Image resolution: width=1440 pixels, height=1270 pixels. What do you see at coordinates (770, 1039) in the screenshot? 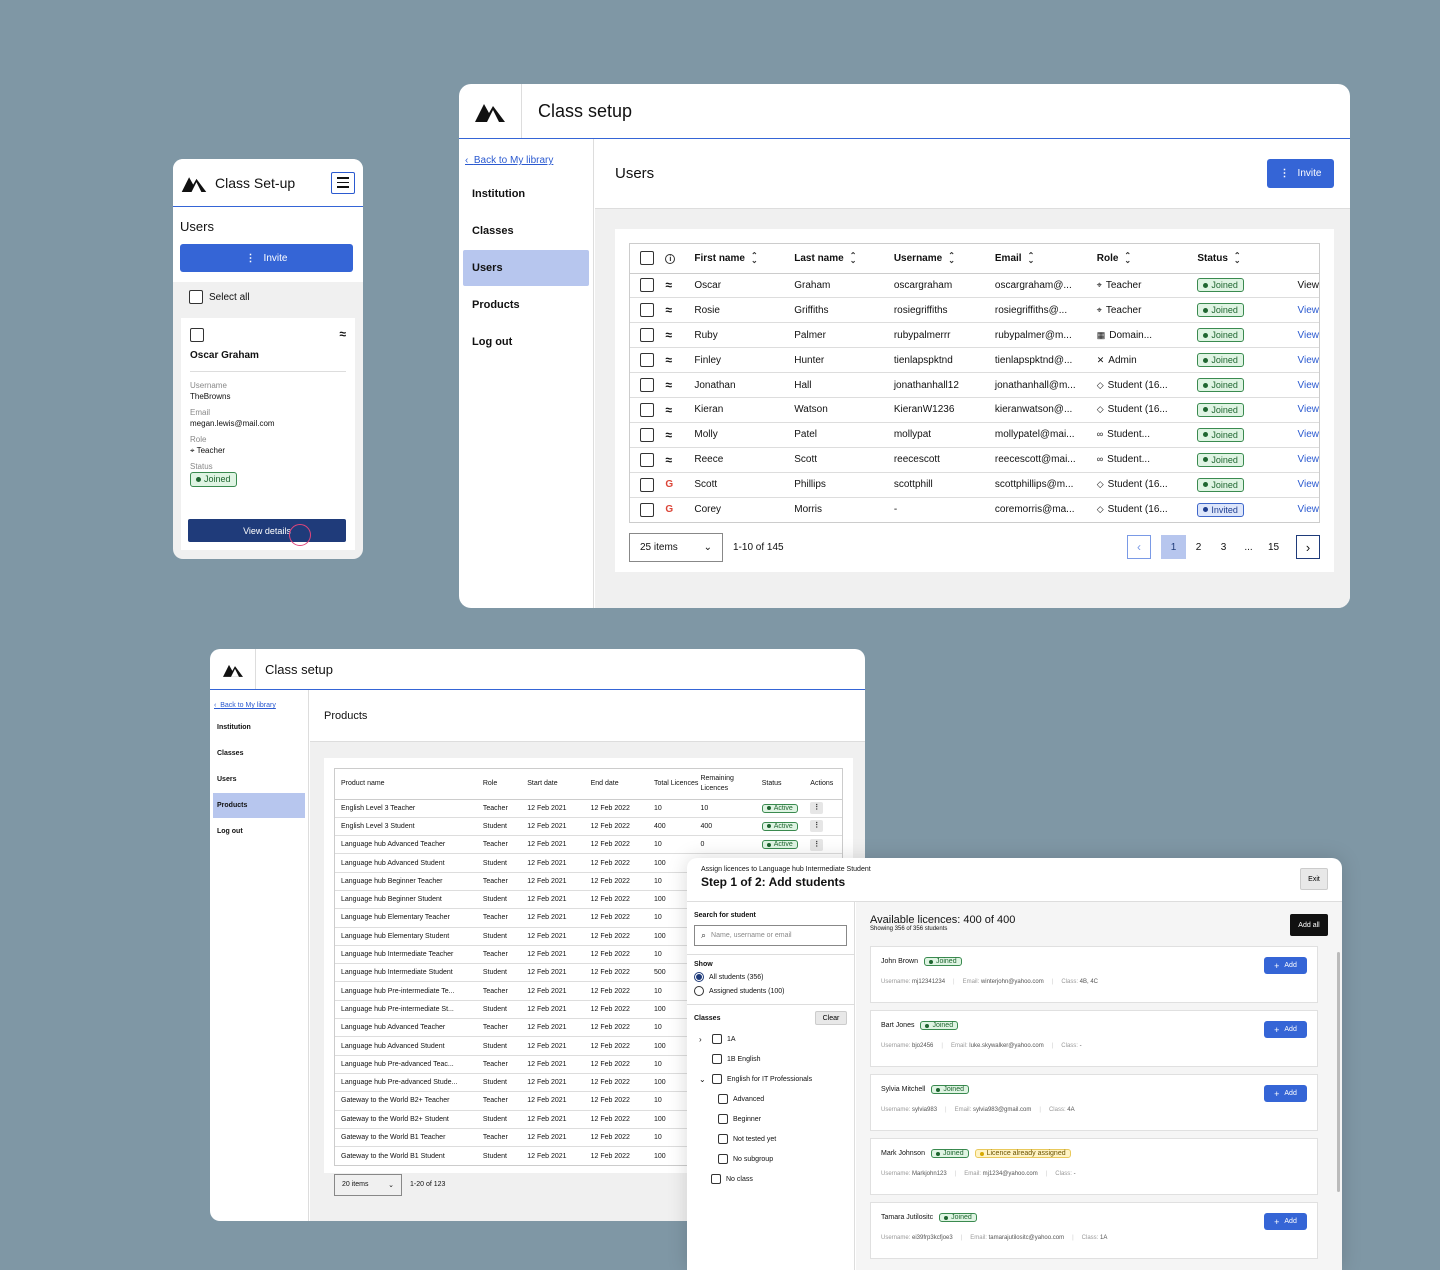
I see `class-item-1a: › 1A` at bounding box center [770, 1039].